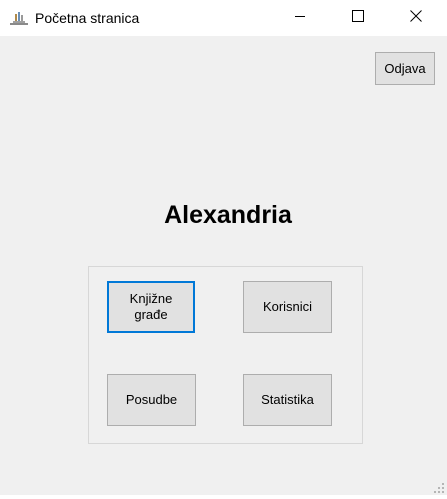  What do you see at coordinates (19, 18) in the screenshot?
I see `library-app-icon` at bounding box center [19, 18].